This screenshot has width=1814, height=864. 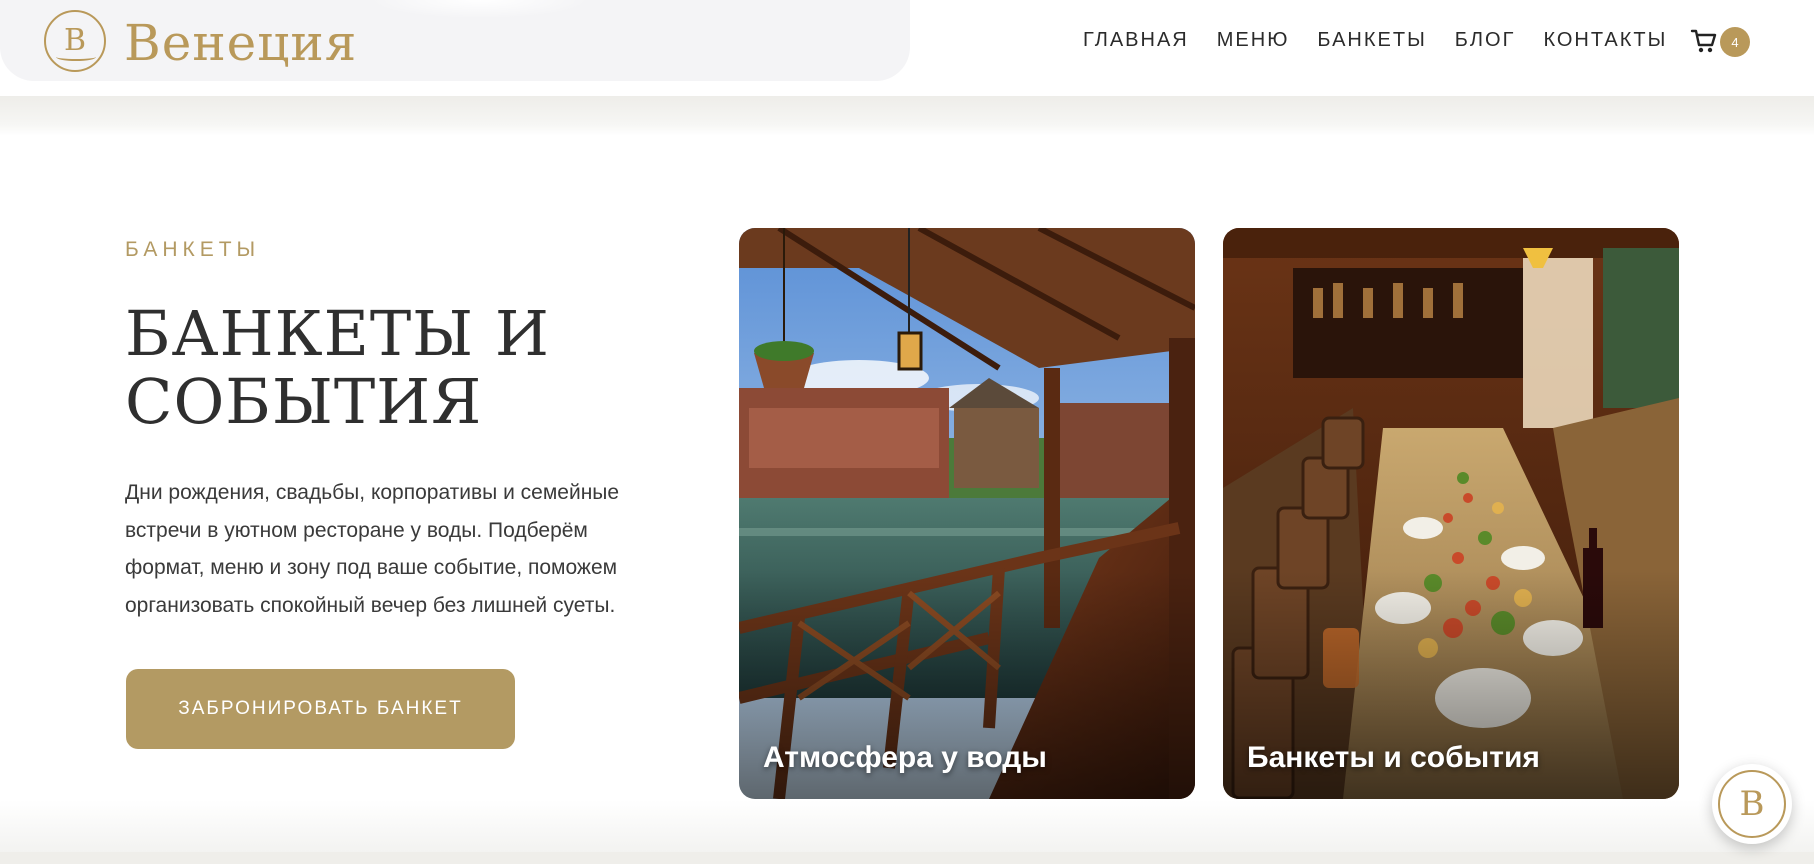 What do you see at coordinates (907, 858) in the screenshot?
I see `section-divider` at bounding box center [907, 858].